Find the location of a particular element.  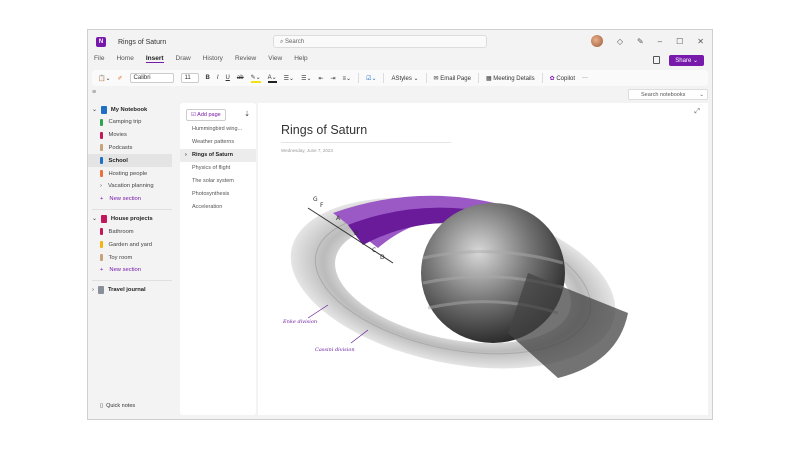

meeting-label: Meeting Details is located at coordinates (514, 78).